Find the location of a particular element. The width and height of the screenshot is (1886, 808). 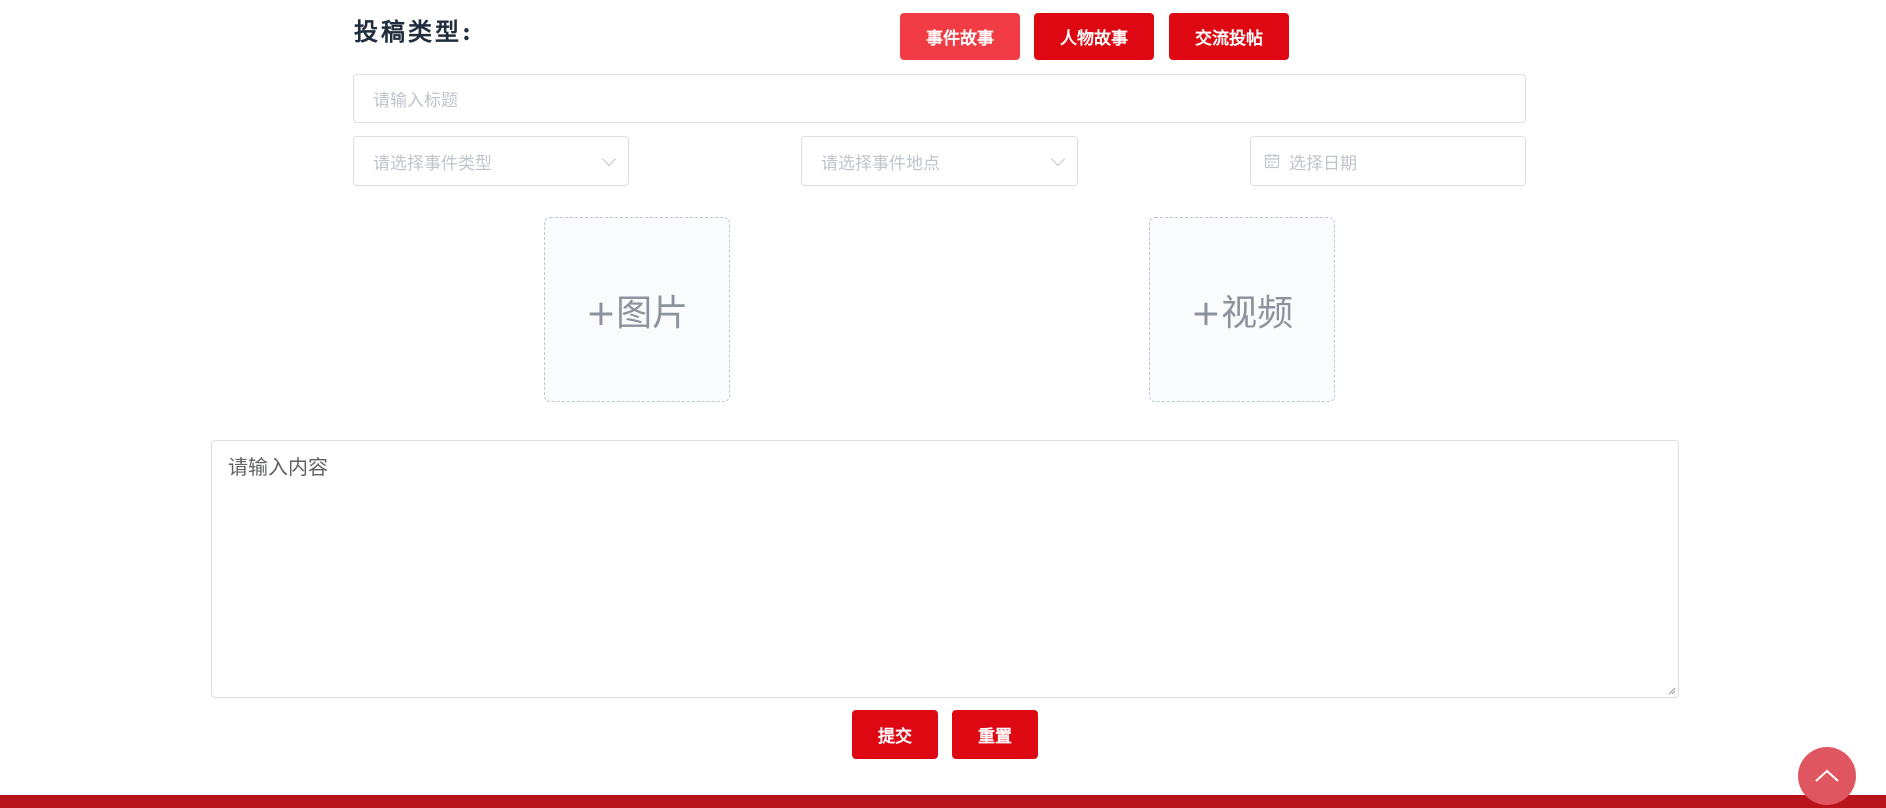

calendar-icon is located at coordinates (1272, 161).